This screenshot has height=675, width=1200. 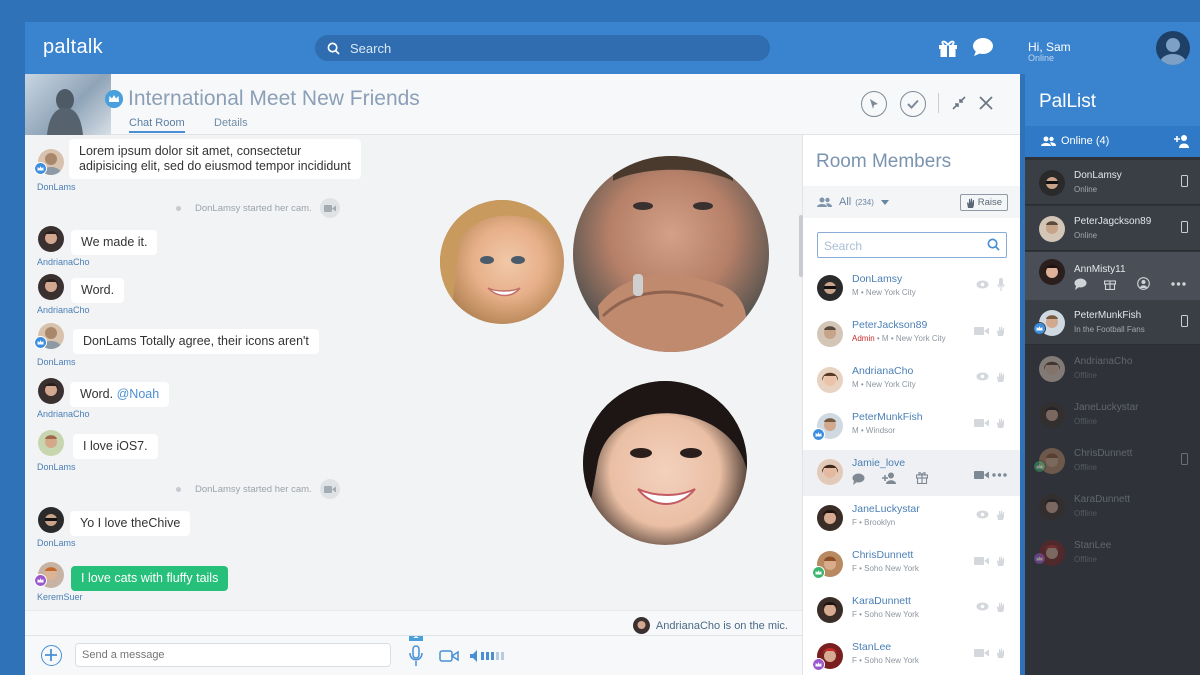 I want to click on user-greeting: Hi, Sam Online, so click(x=1049, y=52).